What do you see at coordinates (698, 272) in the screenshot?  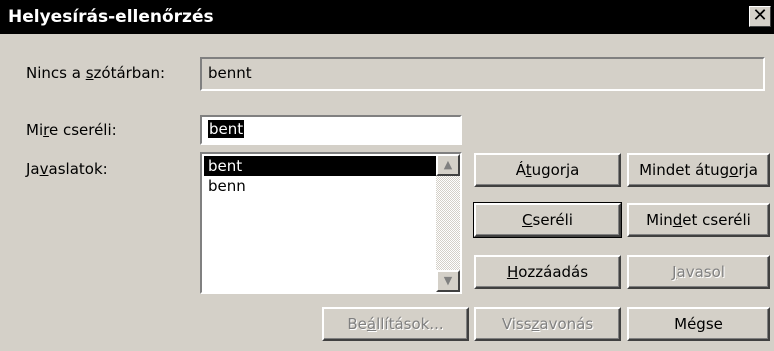 I see `suggest-button: Javasol` at bounding box center [698, 272].